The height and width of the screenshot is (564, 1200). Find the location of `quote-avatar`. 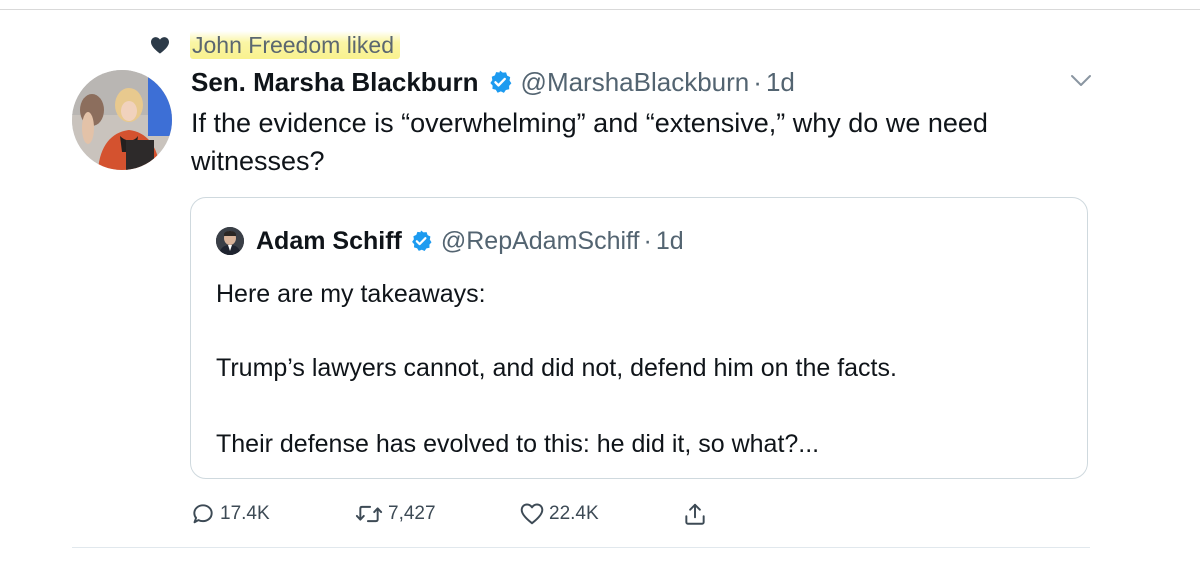

quote-avatar is located at coordinates (230, 241).